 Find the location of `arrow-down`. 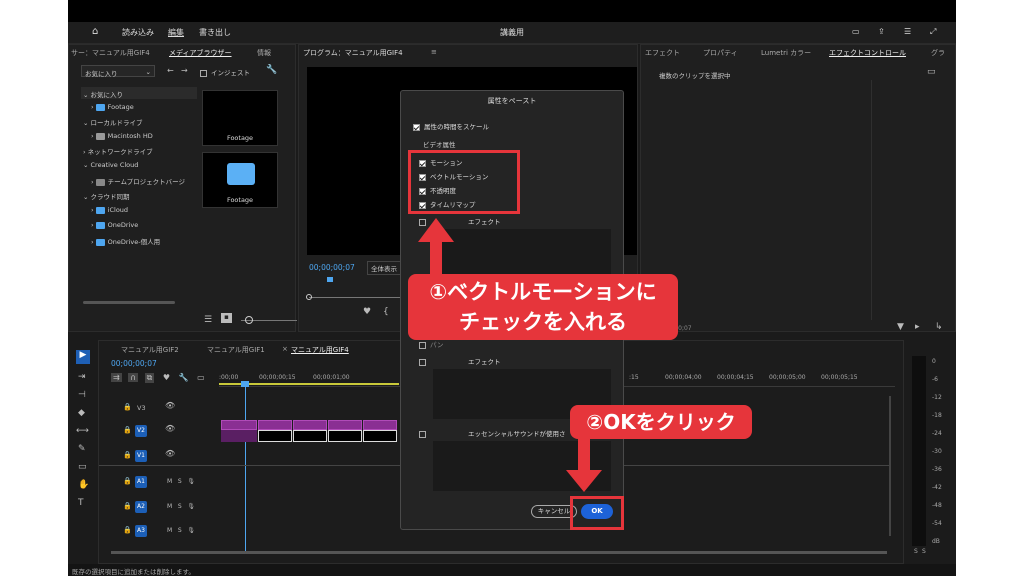

arrow-down is located at coordinates (584, 465).